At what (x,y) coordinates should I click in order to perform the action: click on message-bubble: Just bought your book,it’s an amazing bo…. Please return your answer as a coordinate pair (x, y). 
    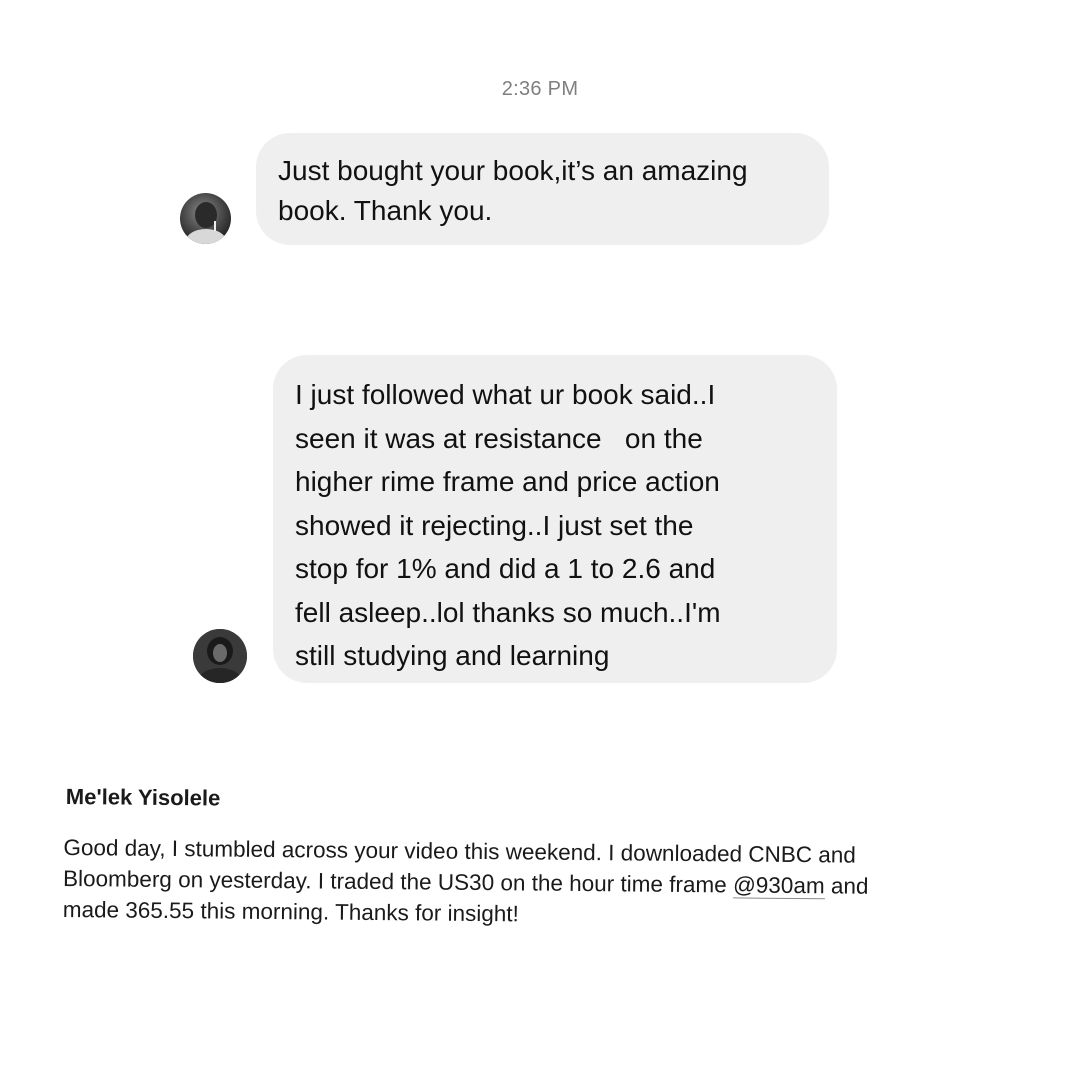
    Looking at the image, I should click on (542, 189).